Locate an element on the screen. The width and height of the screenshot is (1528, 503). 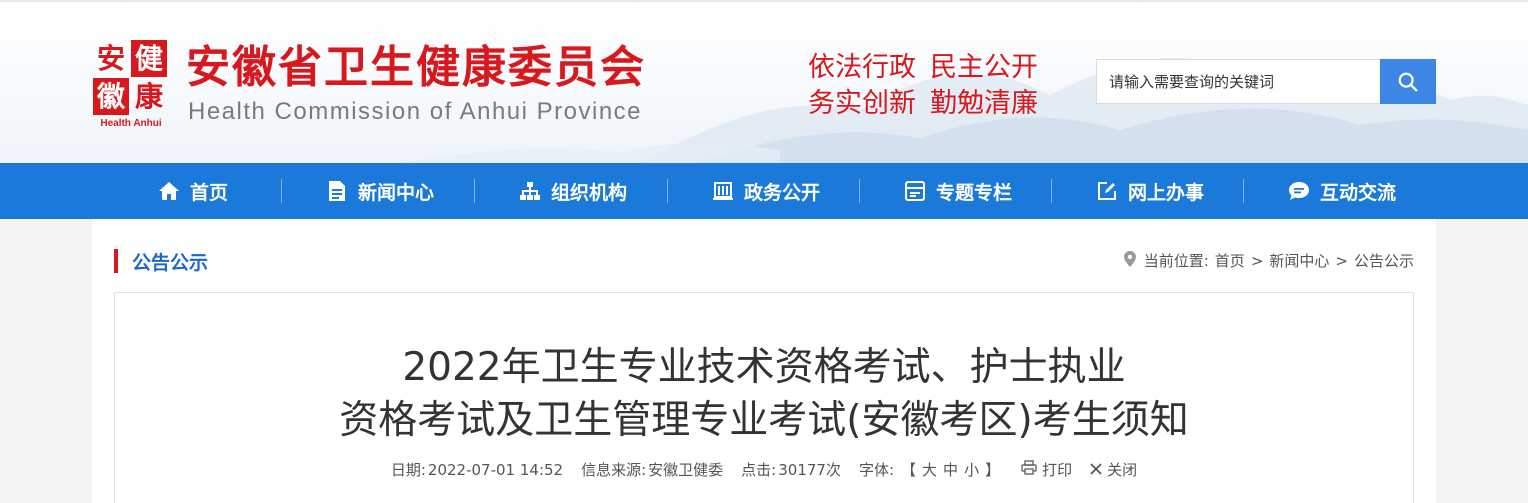
font-size-control: 字体: 【 大 中 小 】 is located at coordinates (931, 469).